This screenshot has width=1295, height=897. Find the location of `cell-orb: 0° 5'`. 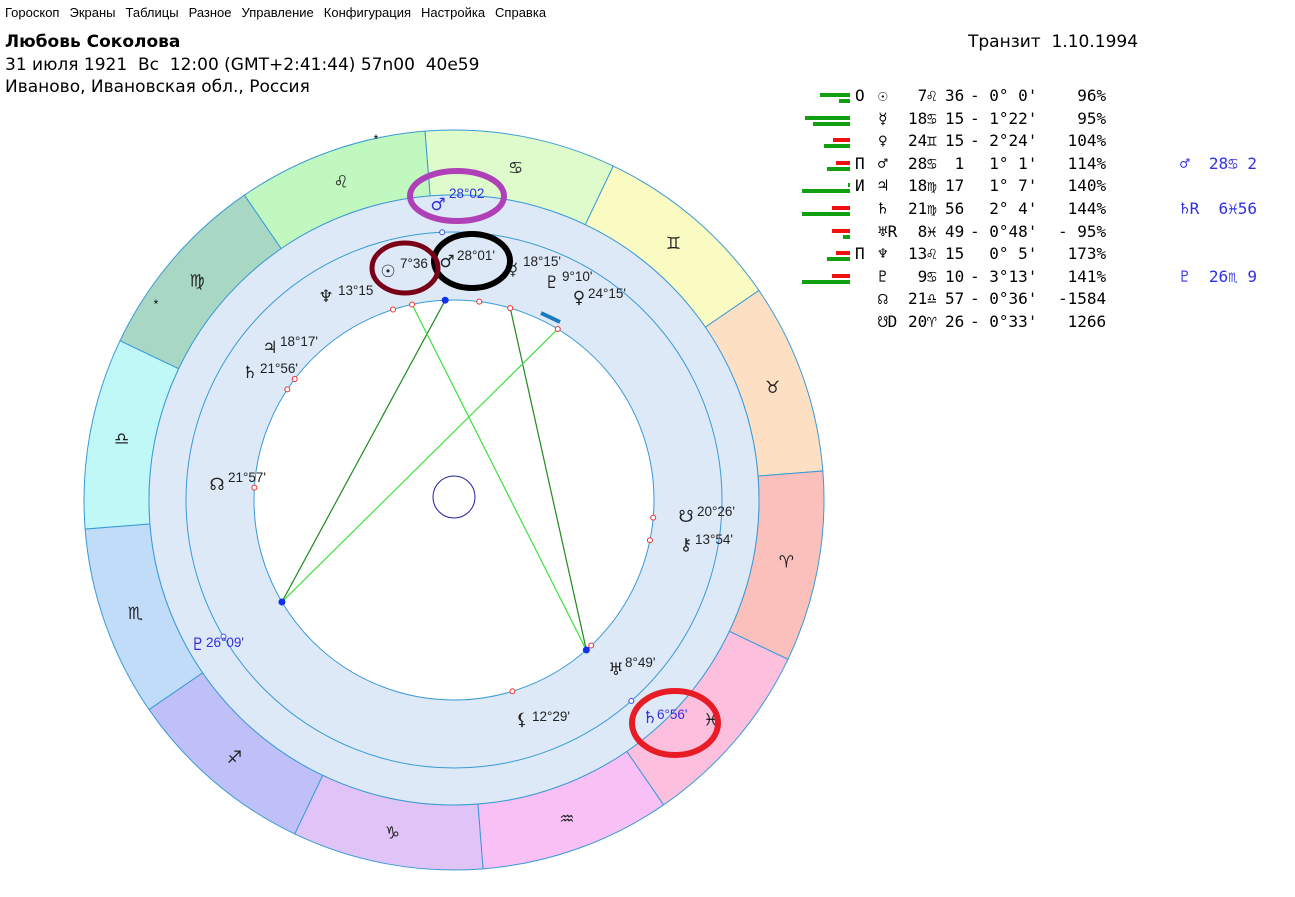

cell-orb: 0° 5' is located at coordinates (1004, 254).